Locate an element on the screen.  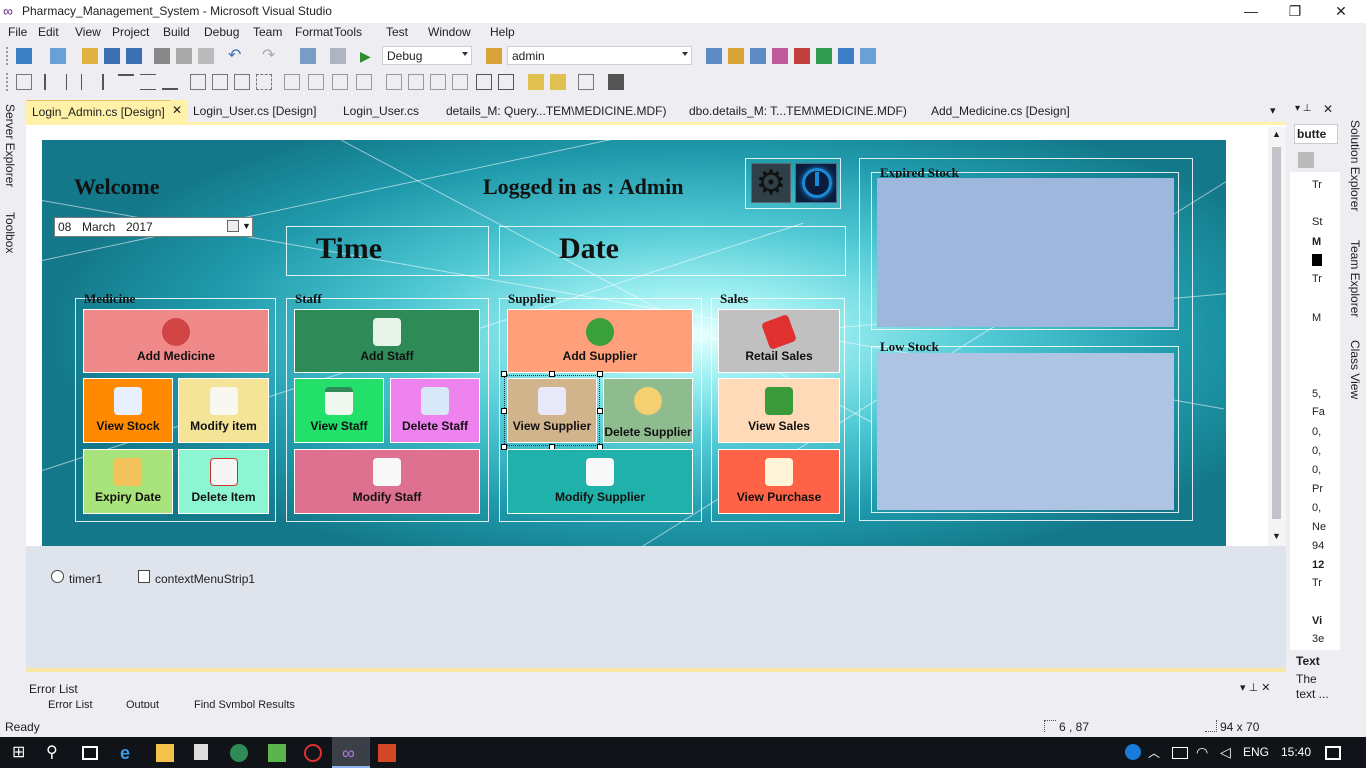
increase-horizontal-spacing-icon is located at coordinates (316, 82).